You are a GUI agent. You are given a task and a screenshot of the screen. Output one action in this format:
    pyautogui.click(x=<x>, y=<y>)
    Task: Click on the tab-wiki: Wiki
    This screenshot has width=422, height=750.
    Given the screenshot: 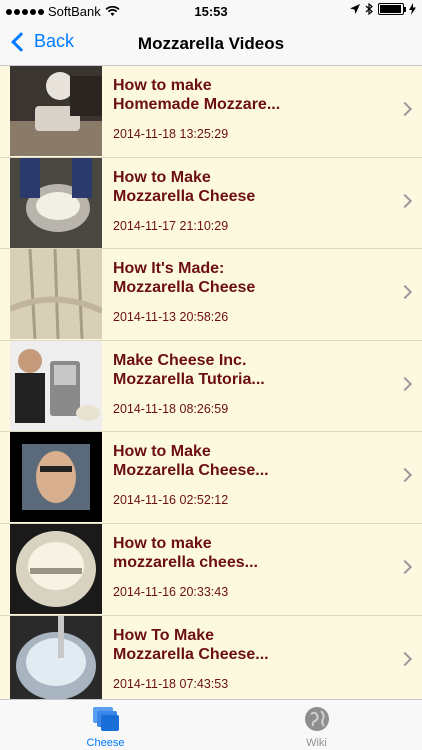 What is the action you would take?
    pyautogui.click(x=316, y=725)
    